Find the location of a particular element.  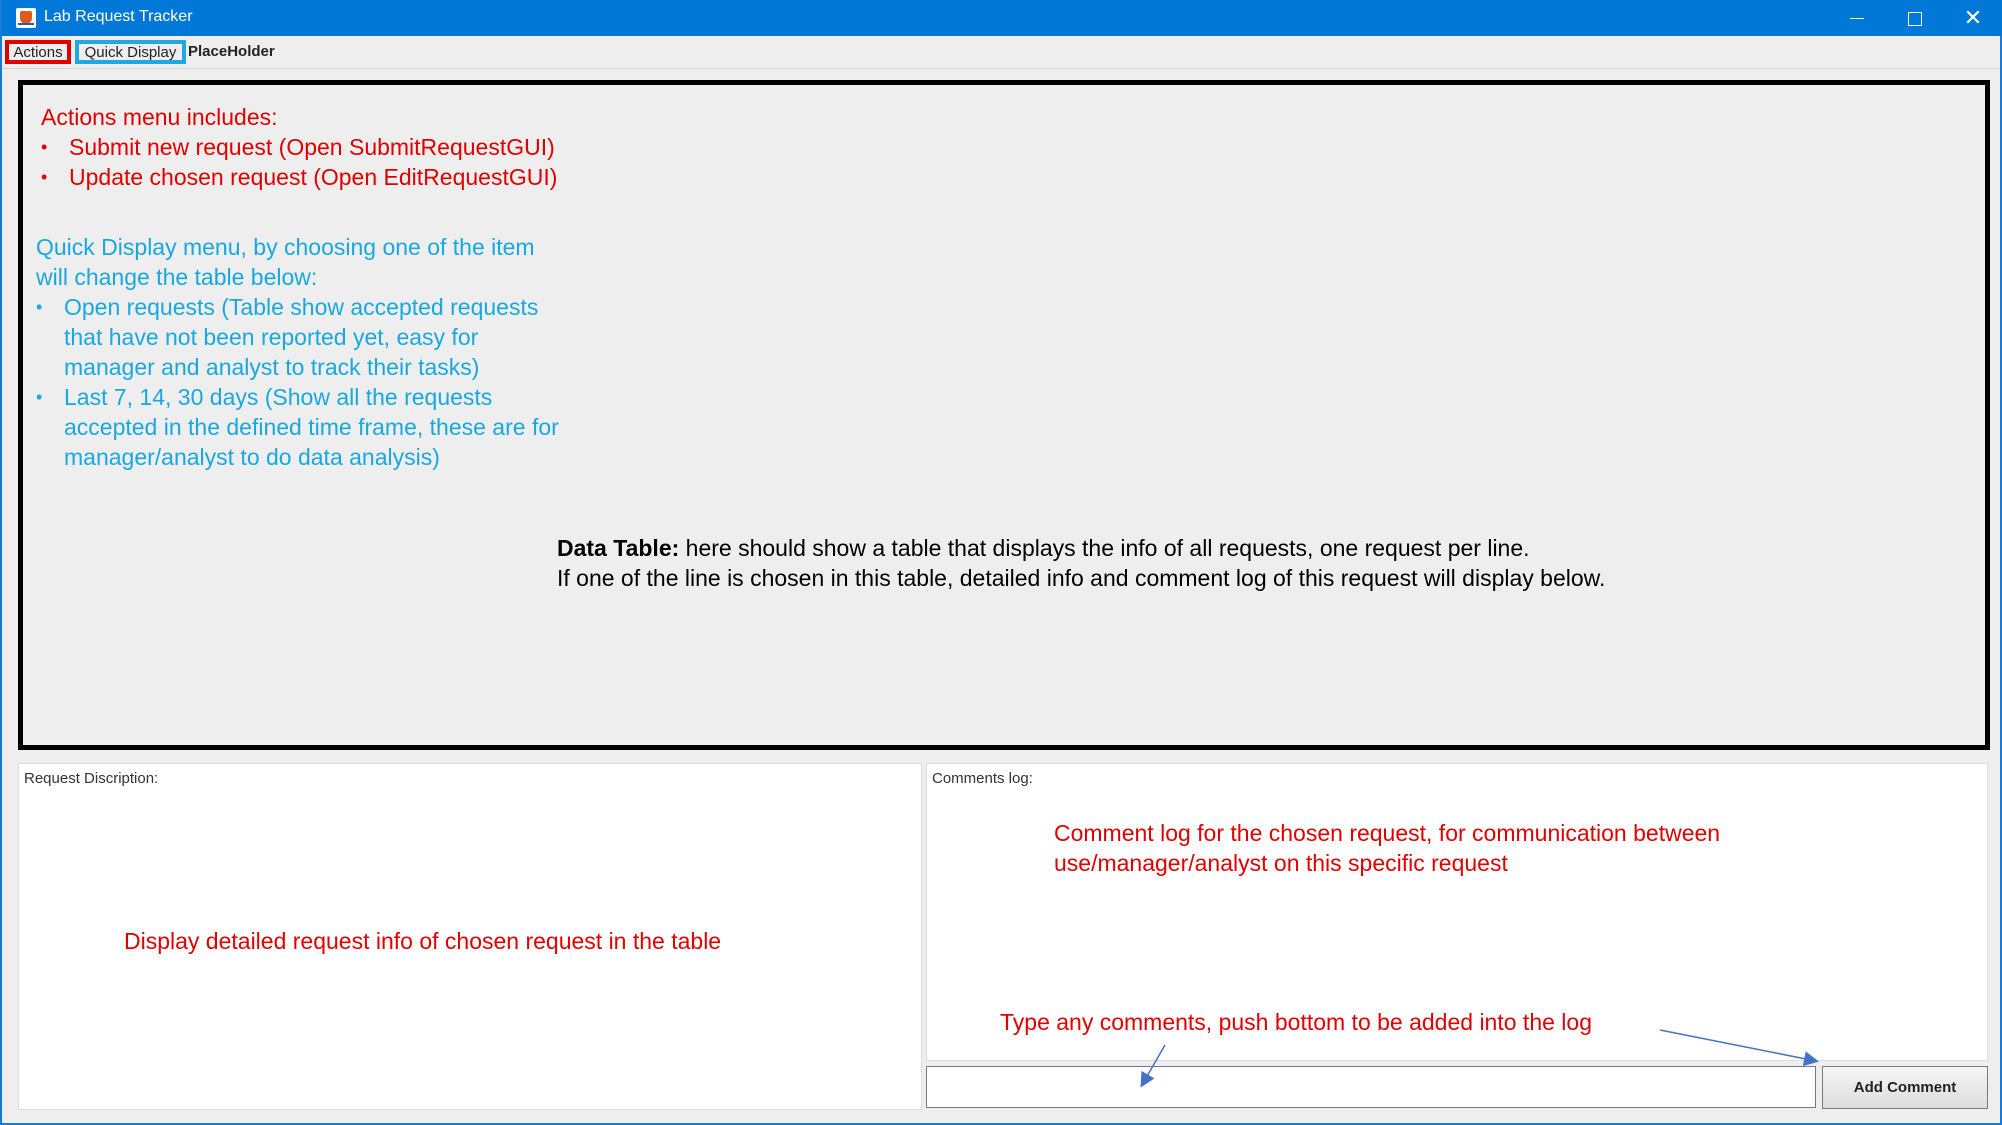

maximize-button is located at coordinates (1915, 18).